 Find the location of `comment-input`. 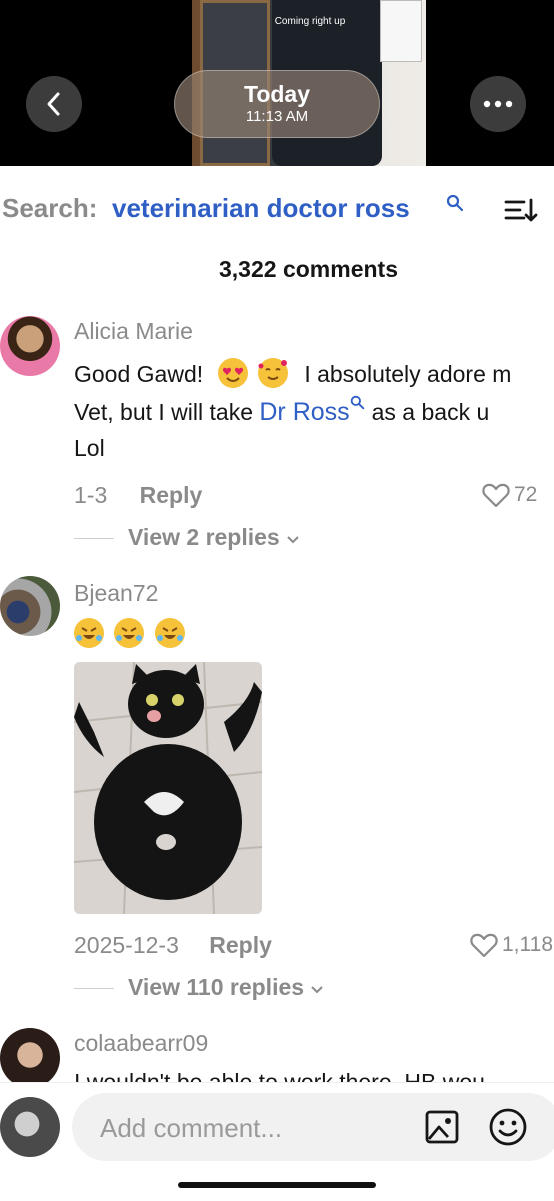

comment-input is located at coordinates (250, 1128).